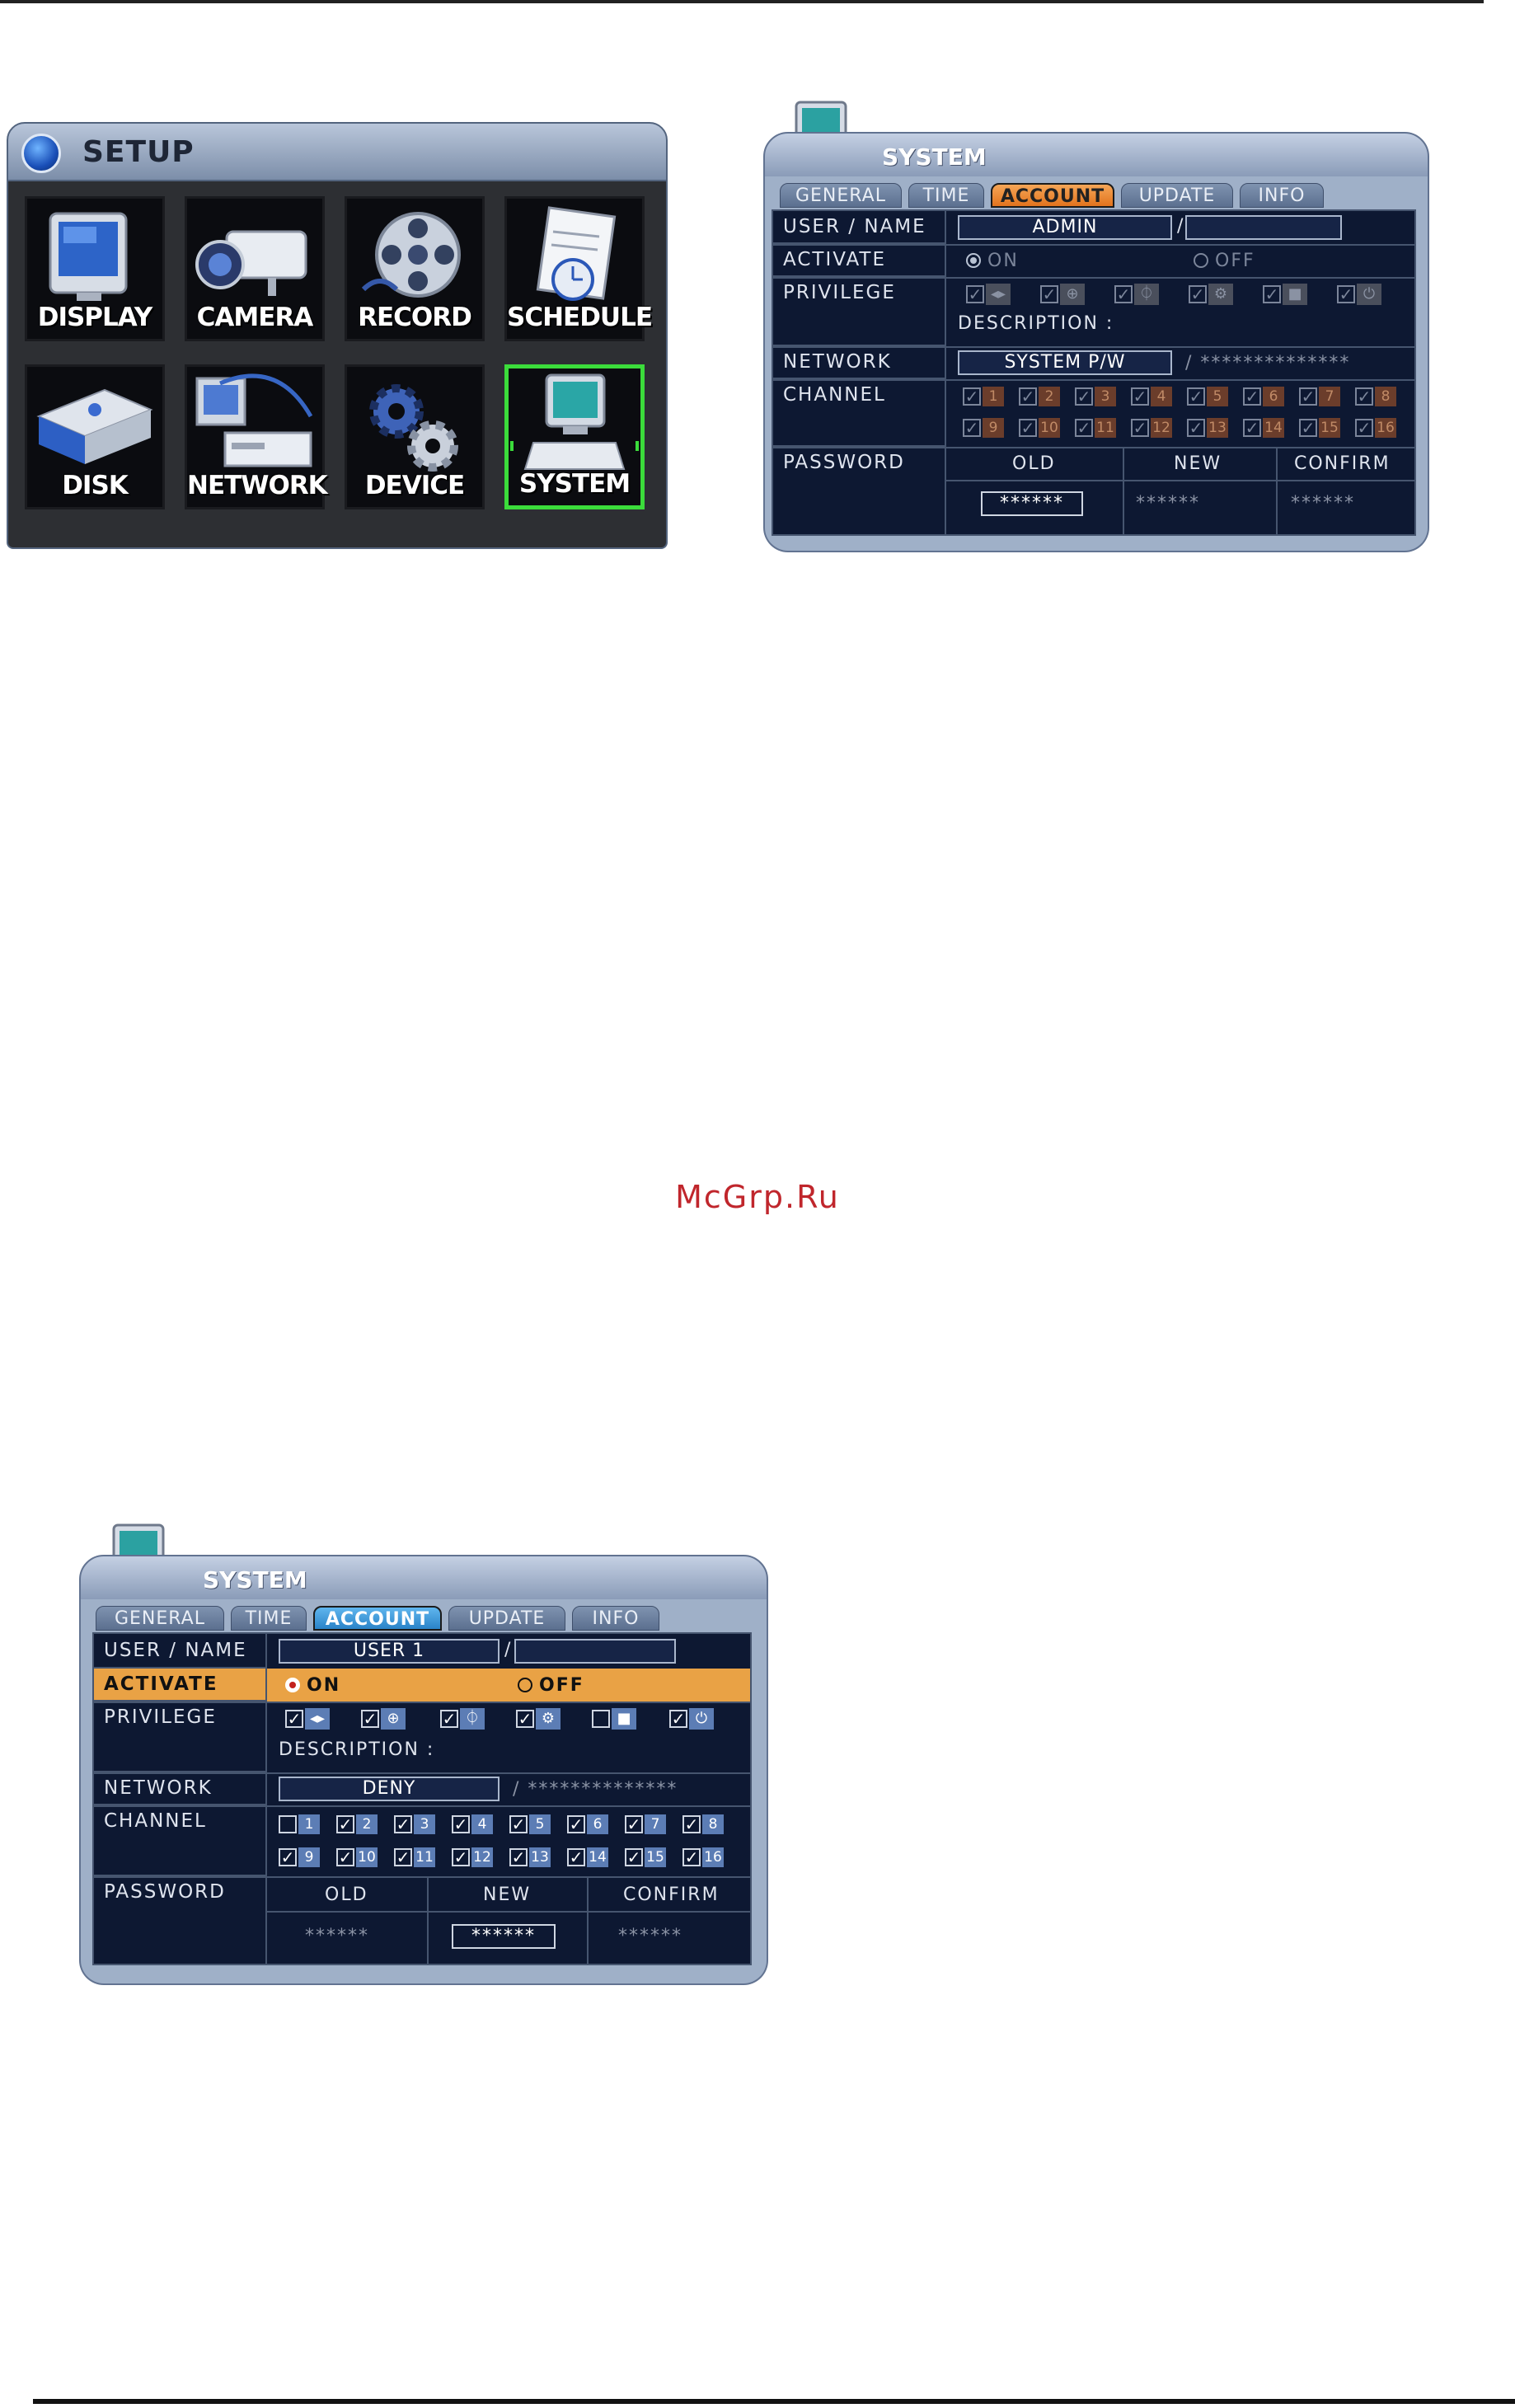 The image size is (1515, 2408). Describe the element at coordinates (95, 436) in the screenshot. I see `tile-disk: DISK` at that location.